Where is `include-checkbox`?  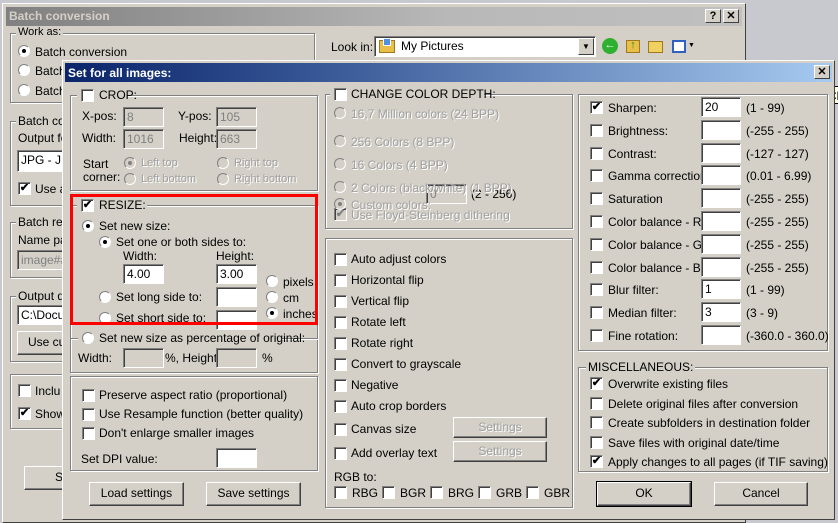
include-checkbox is located at coordinates (24, 390).